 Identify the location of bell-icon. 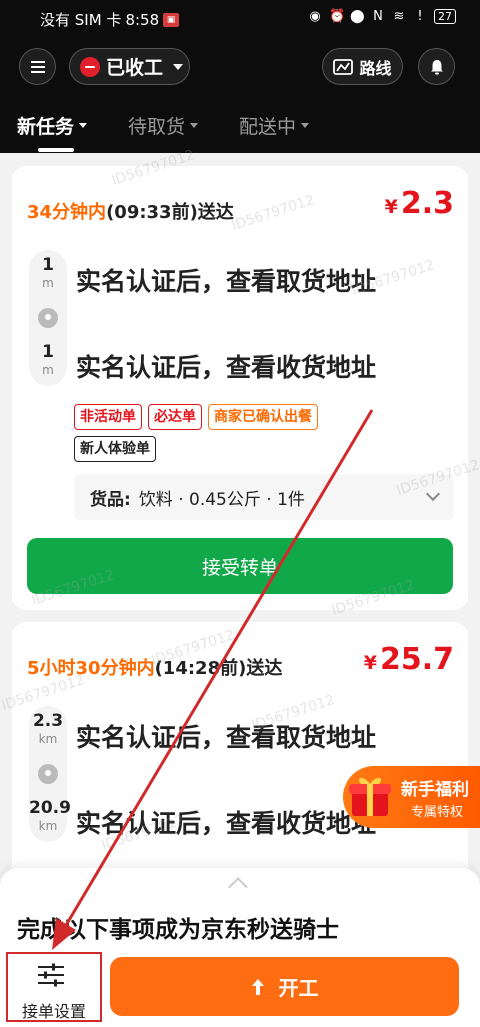
(436, 66).